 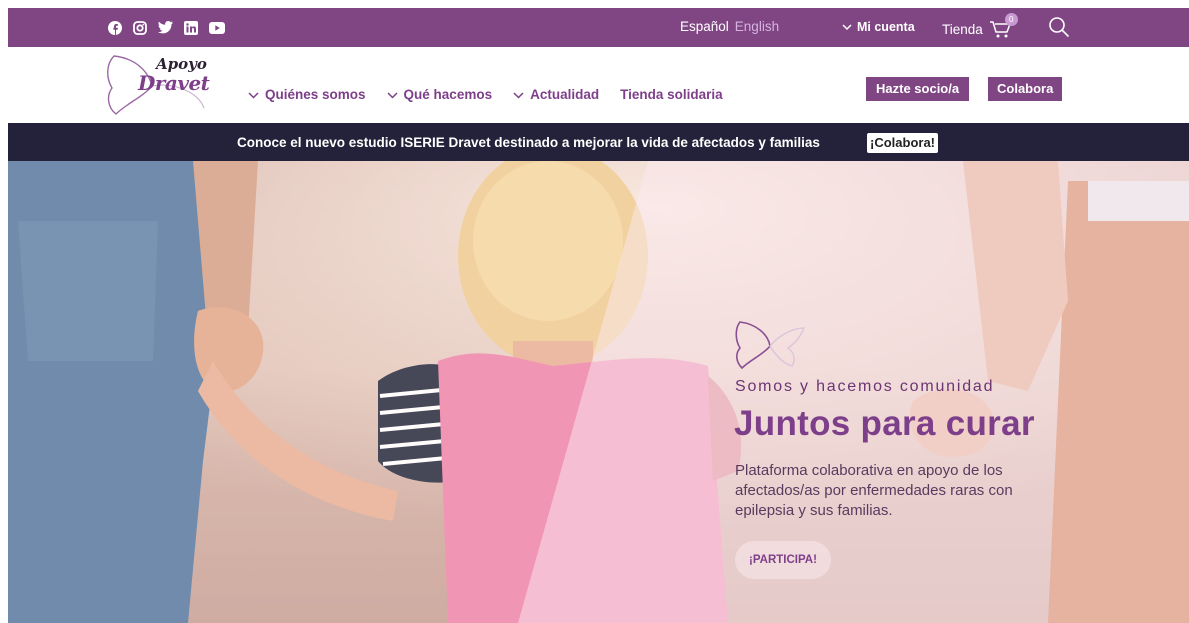 I want to click on menu-item-label: Tienda solidaria, so click(x=671, y=94).